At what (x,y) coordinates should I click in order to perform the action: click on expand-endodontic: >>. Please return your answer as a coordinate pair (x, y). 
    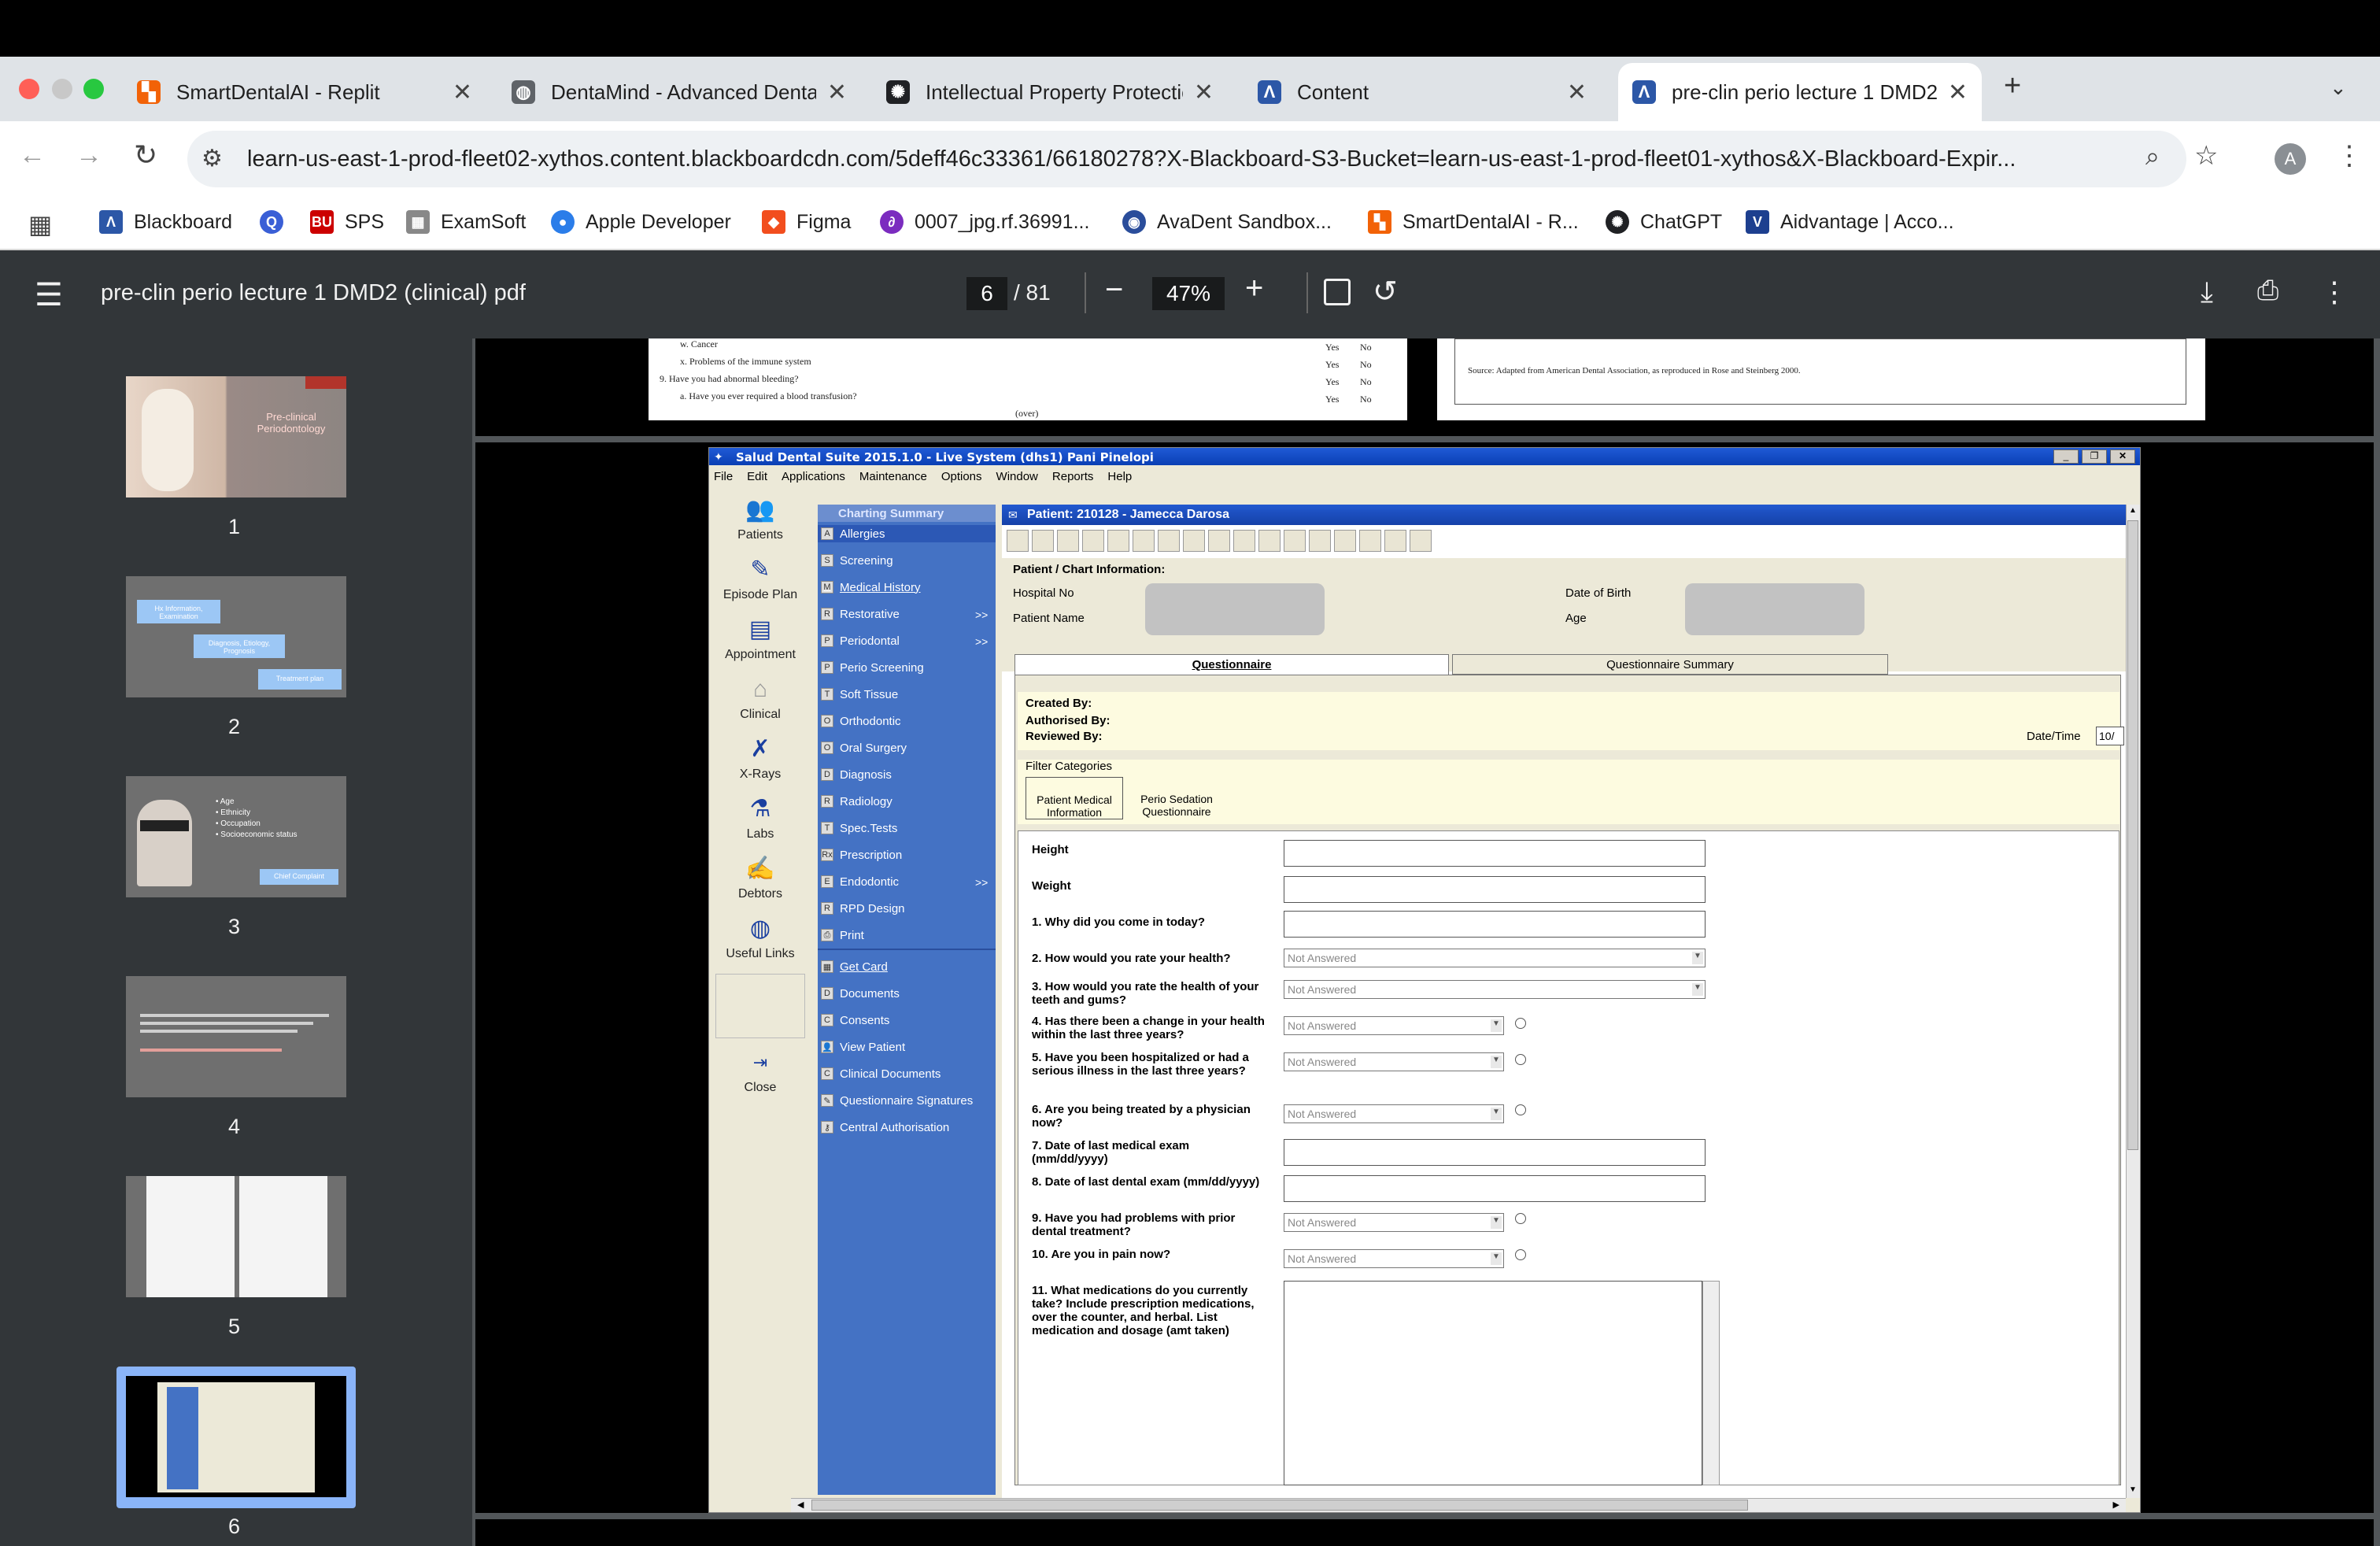
    Looking at the image, I should click on (981, 882).